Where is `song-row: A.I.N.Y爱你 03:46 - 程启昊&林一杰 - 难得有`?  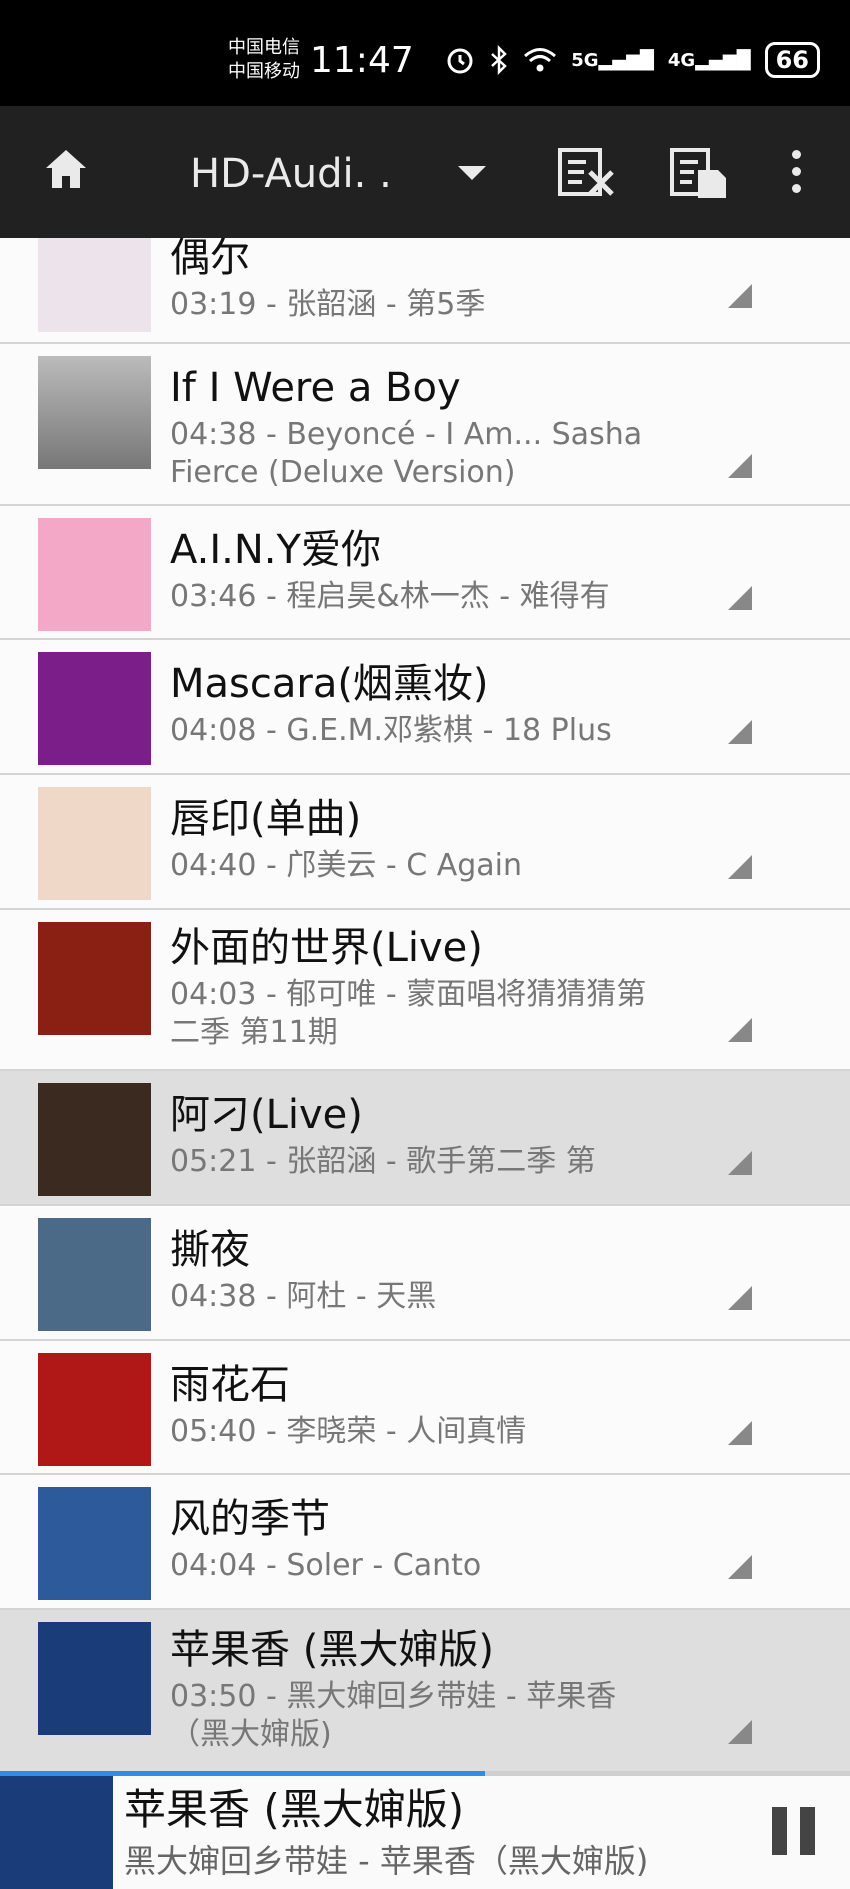 song-row: A.I.N.Y爱你 03:46 - 程启昊&林一杰 - 难得有 is located at coordinates (425, 573).